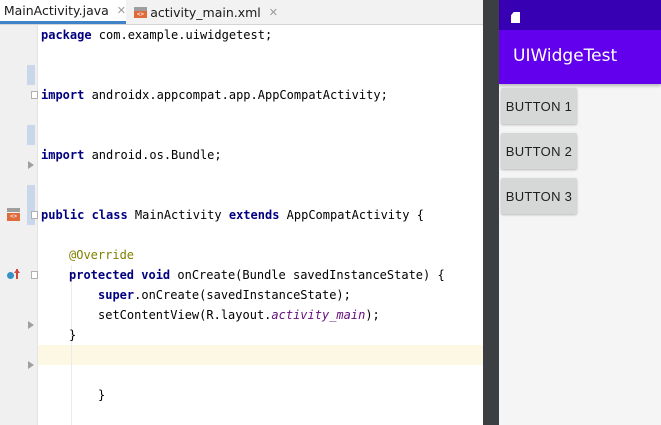  What do you see at coordinates (260, 355) in the screenshot?
I see `current-line-highlight` at bounding box center [260, 355].